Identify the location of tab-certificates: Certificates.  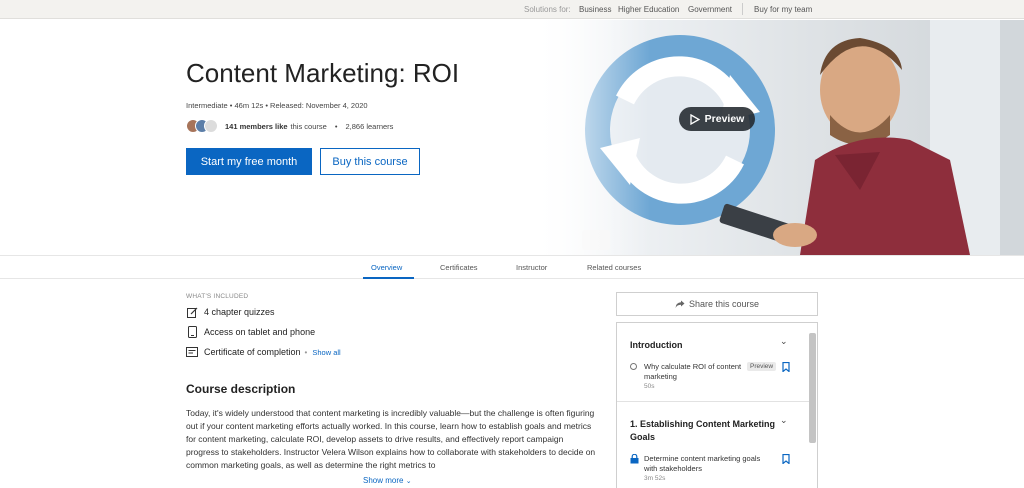
(459, 267).